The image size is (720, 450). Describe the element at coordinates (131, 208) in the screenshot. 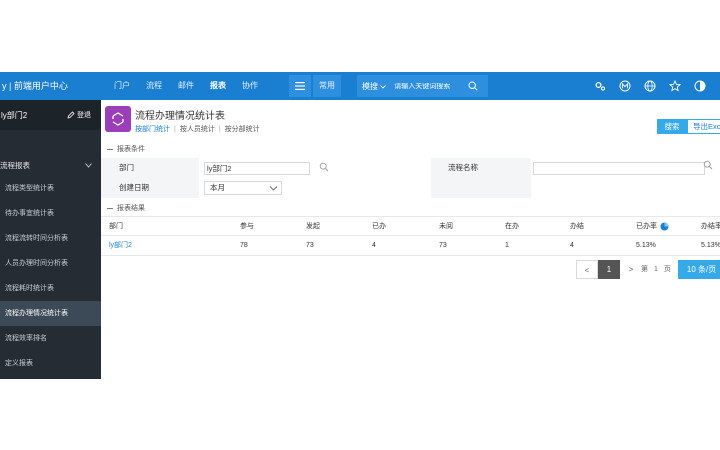

I see `results-title: 报表结果` at that location.